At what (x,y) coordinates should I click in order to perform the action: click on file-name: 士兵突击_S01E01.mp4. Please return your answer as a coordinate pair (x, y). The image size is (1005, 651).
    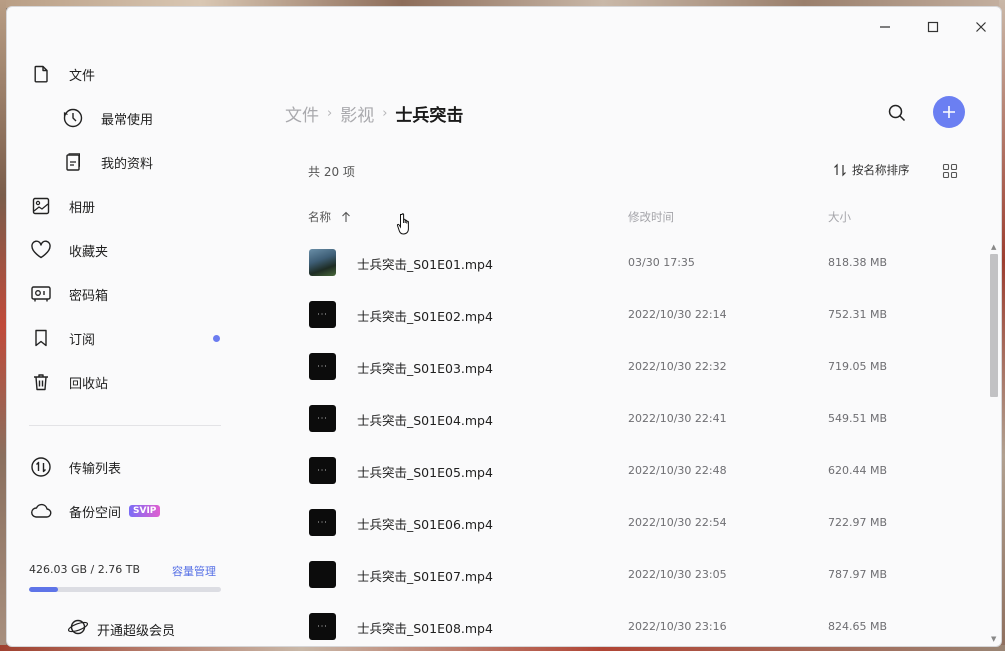
    Looking at the image, I should click on (425, 264).